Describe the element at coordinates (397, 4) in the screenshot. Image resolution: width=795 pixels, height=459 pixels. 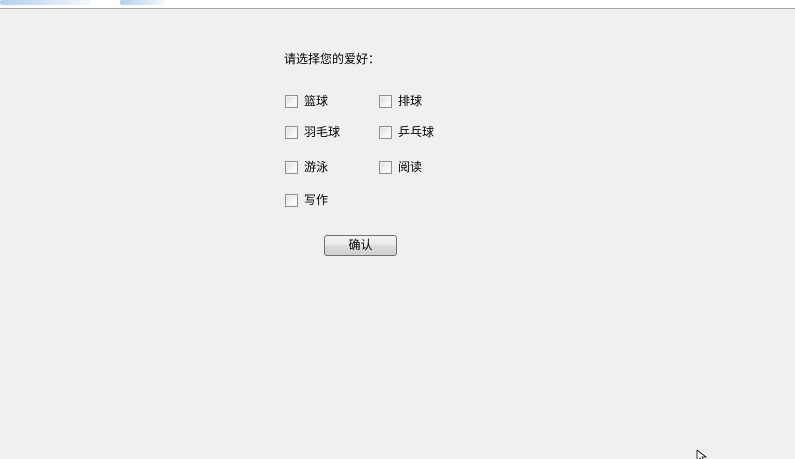
I see `title-bar-remnant` at that location.